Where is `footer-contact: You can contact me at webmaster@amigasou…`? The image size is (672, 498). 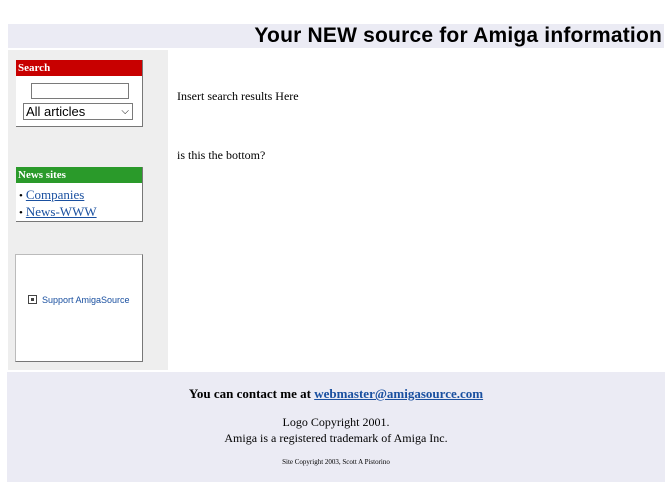
footer-contact: You can contact me at webmaster@amigasou… is located at coordinates (336, 394).